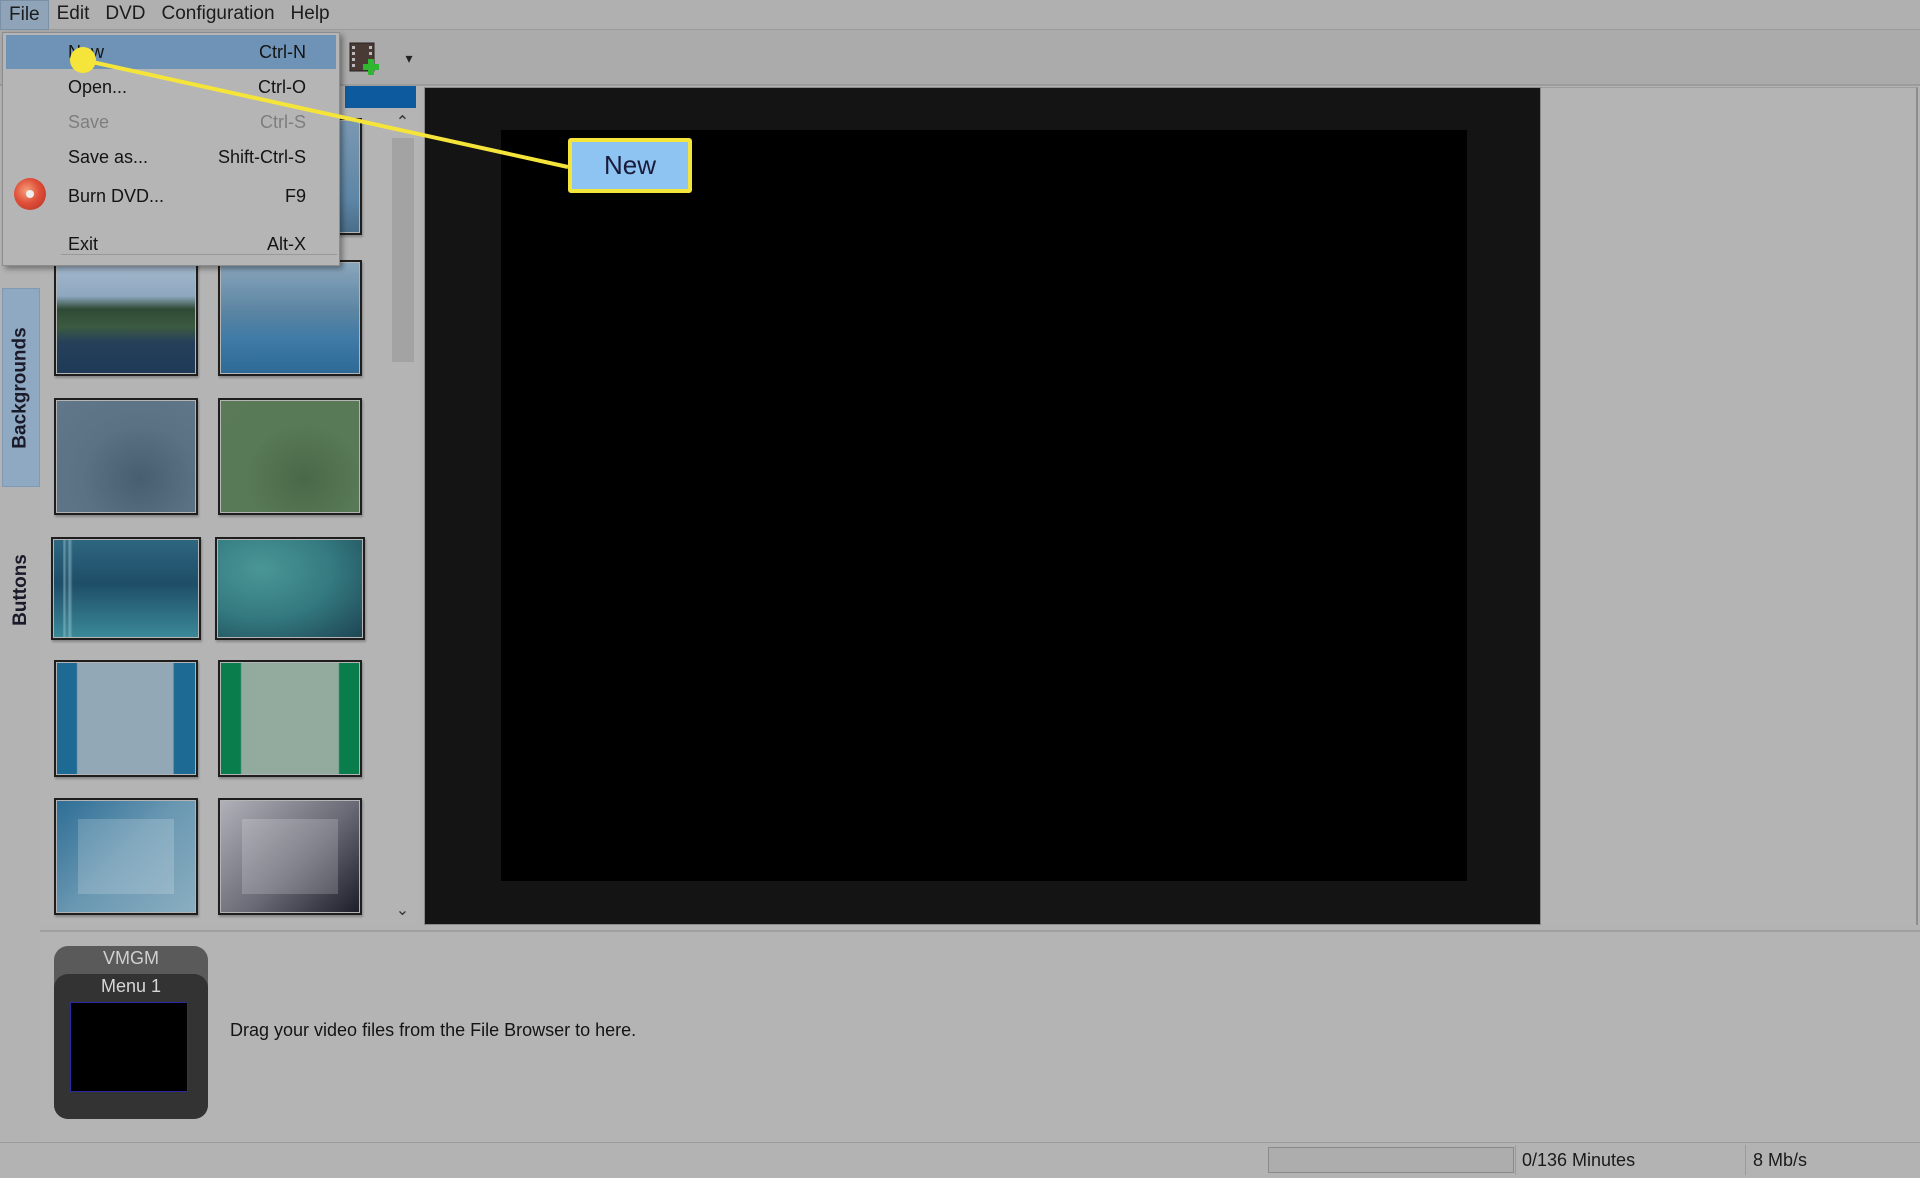  What do you see at coordinates (171, 122) in the screenshot?
I see `file-menu-save: Save Ctrl-S` at bounding box center [171, 122].